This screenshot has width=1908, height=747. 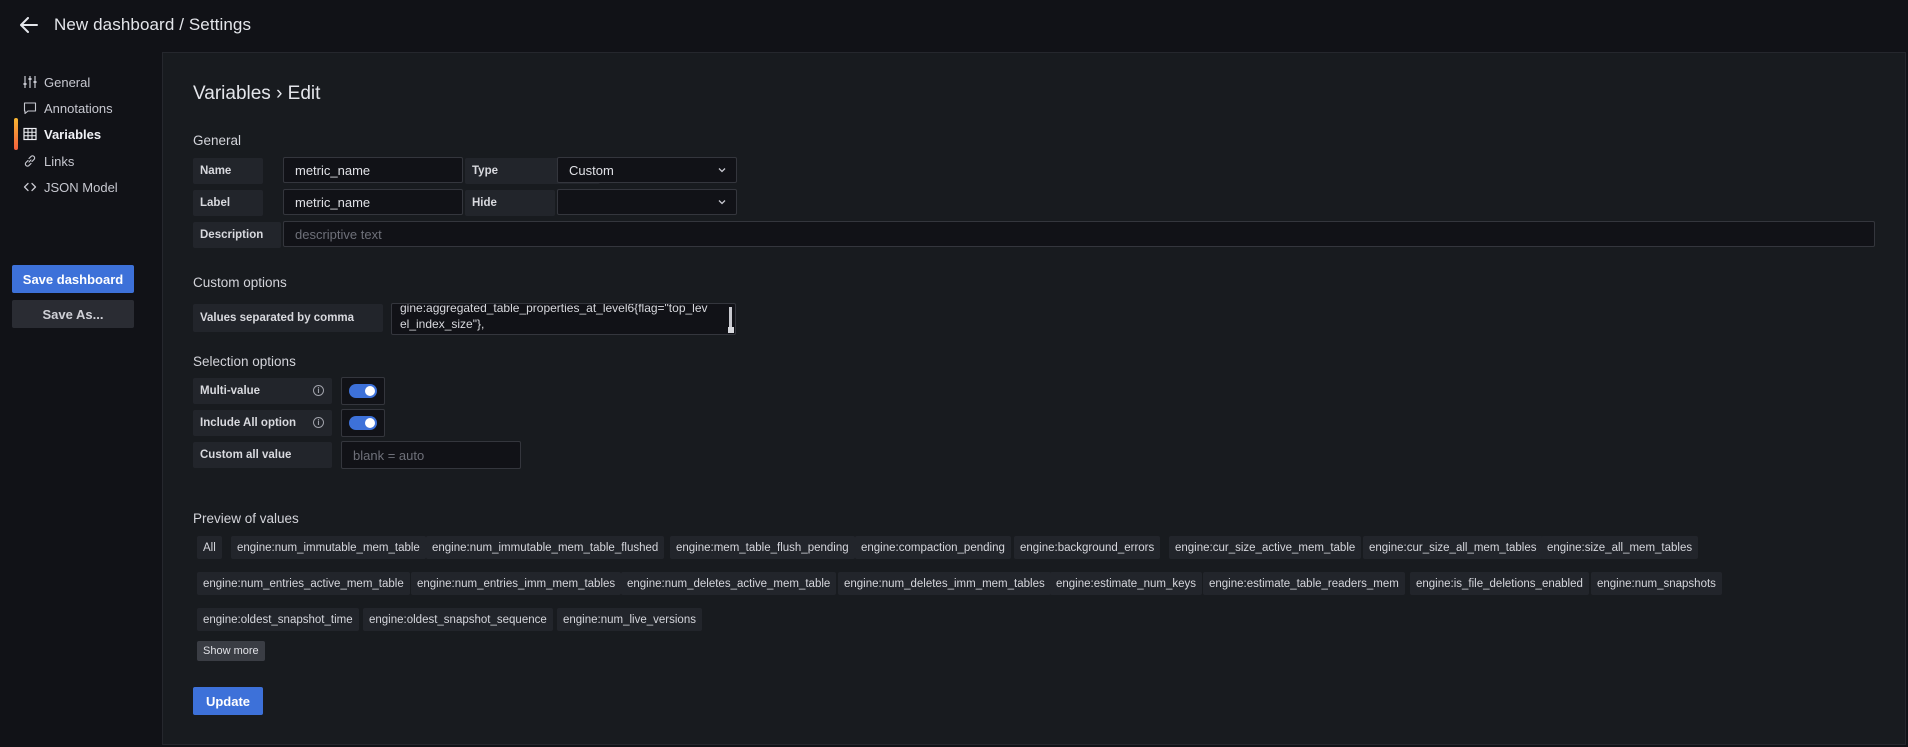 What do you see at coordinates (153, 24) in the screenshot?
I see `page-breadcrumb: New dashboard / Settings` at bounding box center [153, 24].